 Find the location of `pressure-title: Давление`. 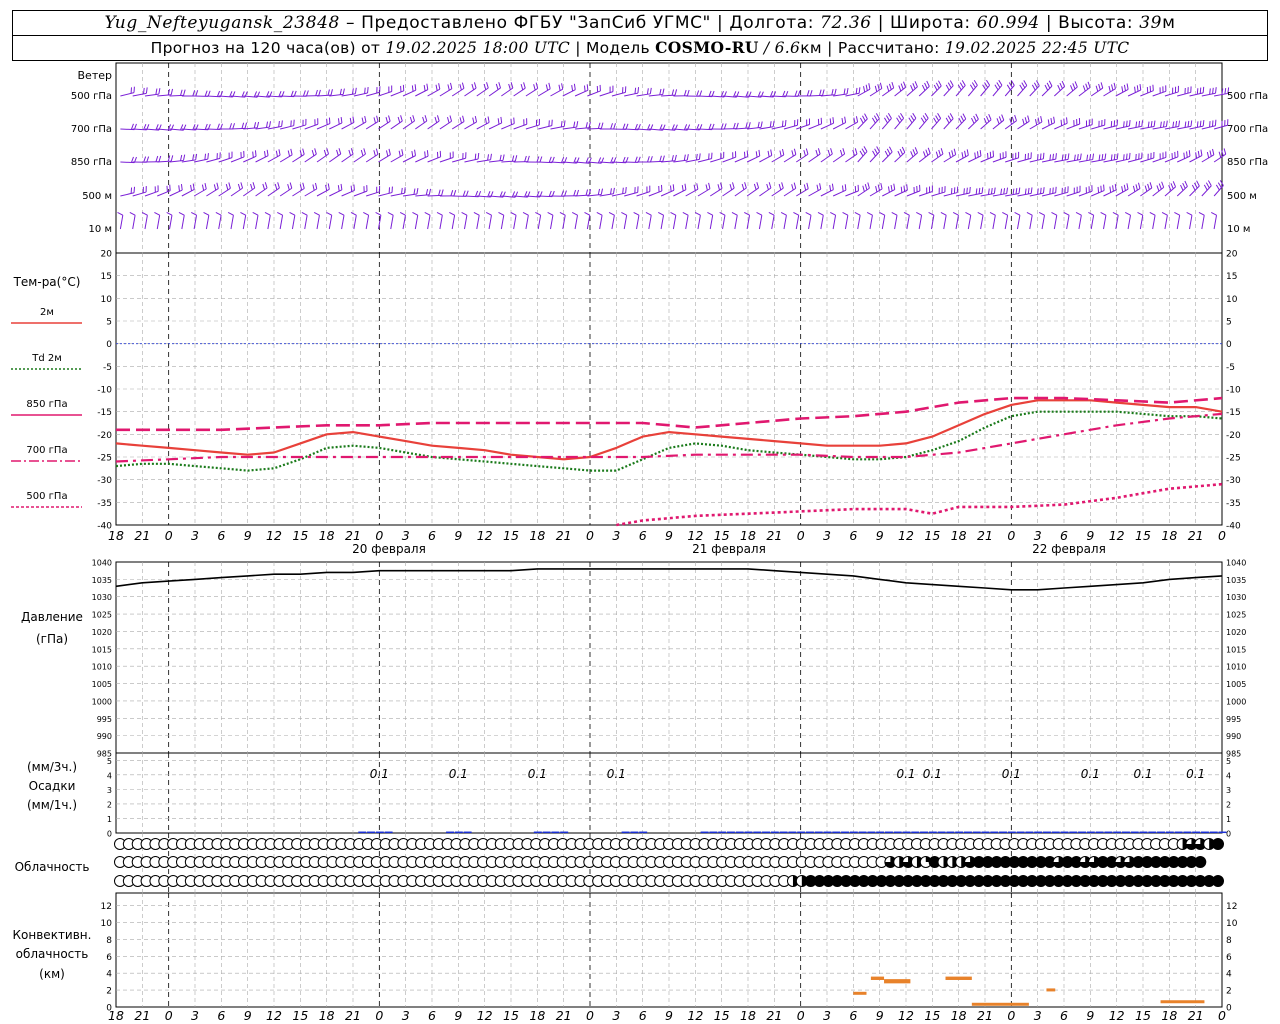

pressure-title: Давление is located at coordinates (52, 617).